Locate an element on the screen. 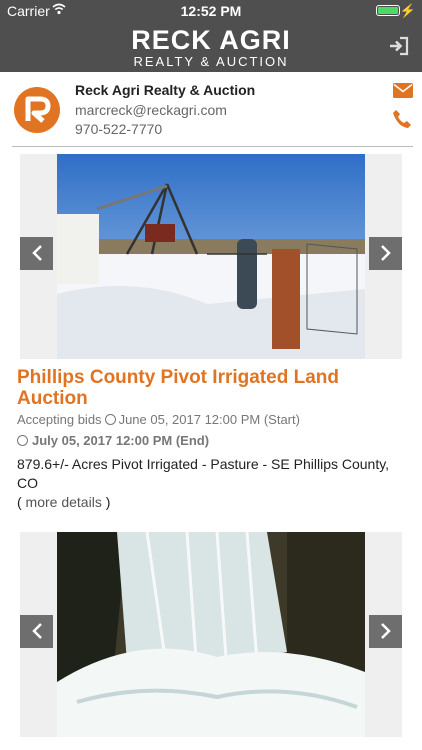 This screenshot has height=750, width=422. charging-icon: ⚡ is located at coordinates (407, 10).